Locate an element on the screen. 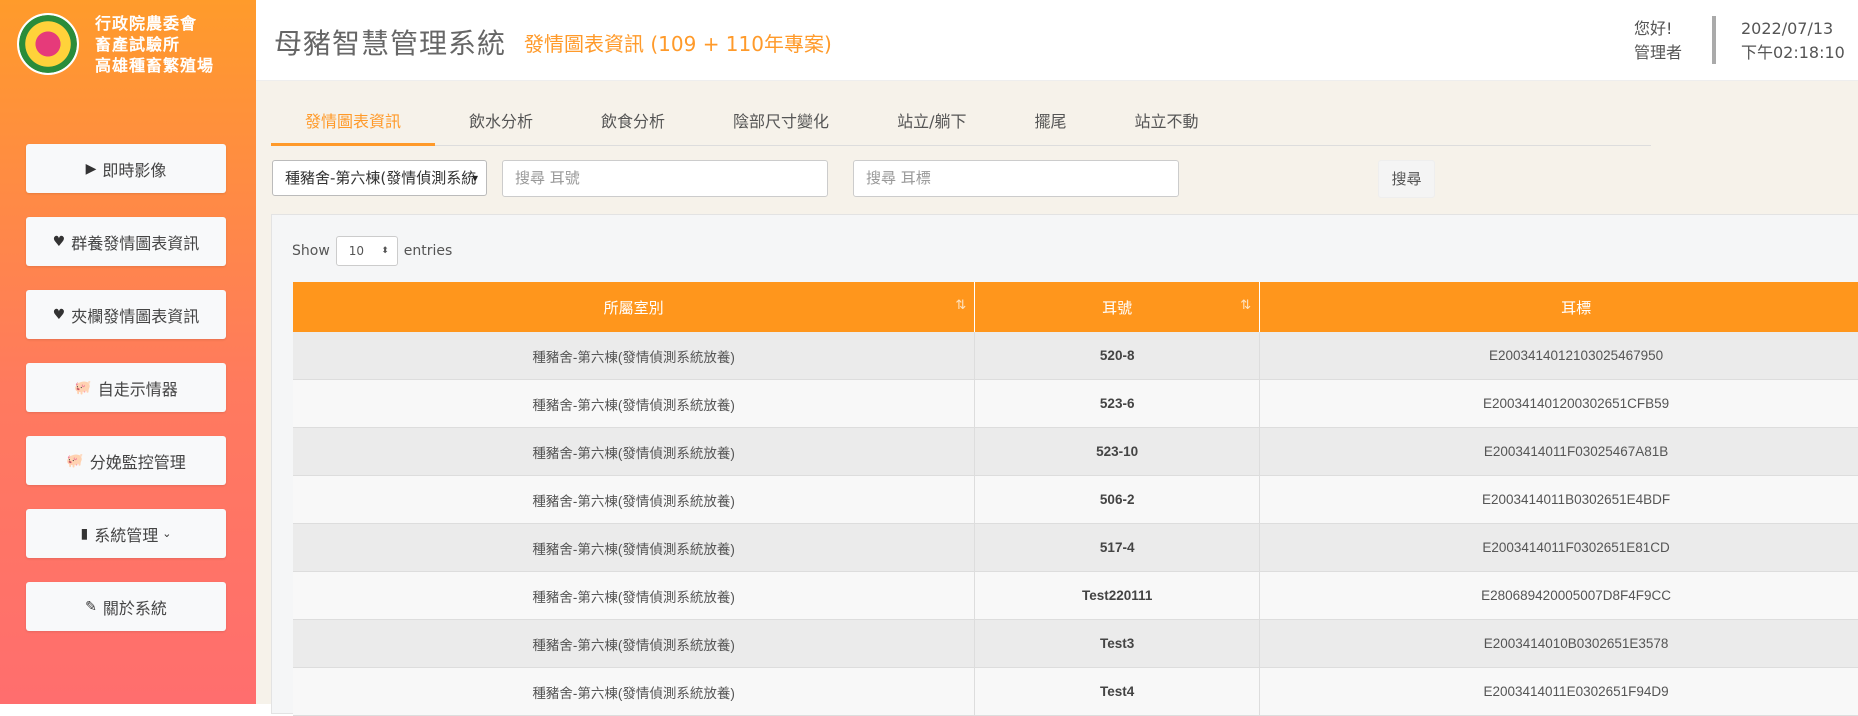  cell-ear-tag: E2003414011F0302651E81CD is located at coordinates (1558, 547).